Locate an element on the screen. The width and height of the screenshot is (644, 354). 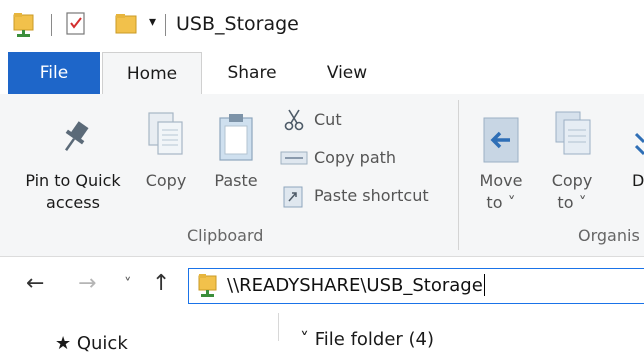
copy-to-label-line1: Copy is located at coordinates (572, 180).